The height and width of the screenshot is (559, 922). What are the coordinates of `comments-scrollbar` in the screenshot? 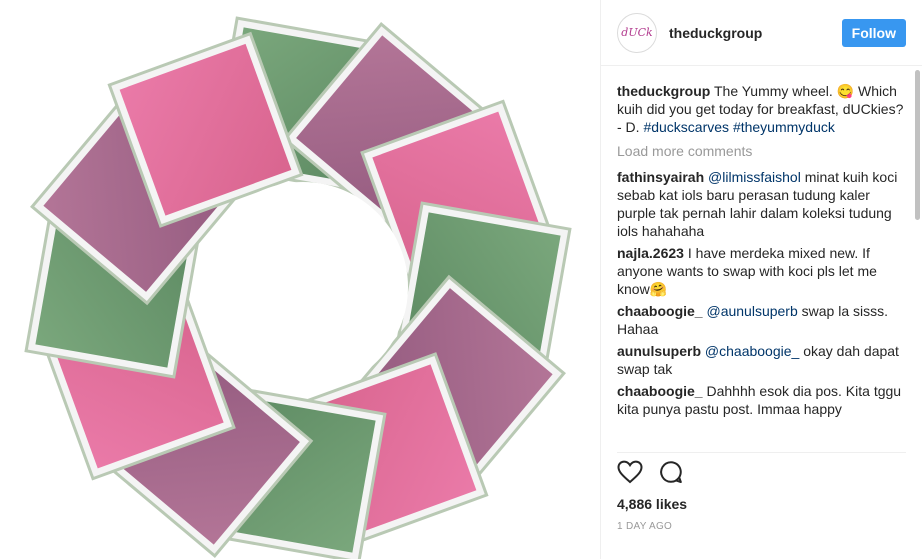 It's located at (917, 145).